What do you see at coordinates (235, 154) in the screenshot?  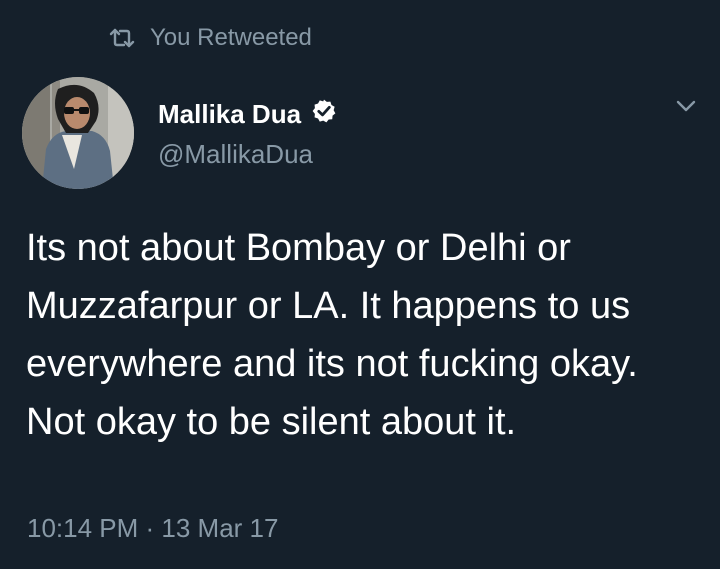 I see `author-handle: @MallikaDua` at bounding box center [235, 154].